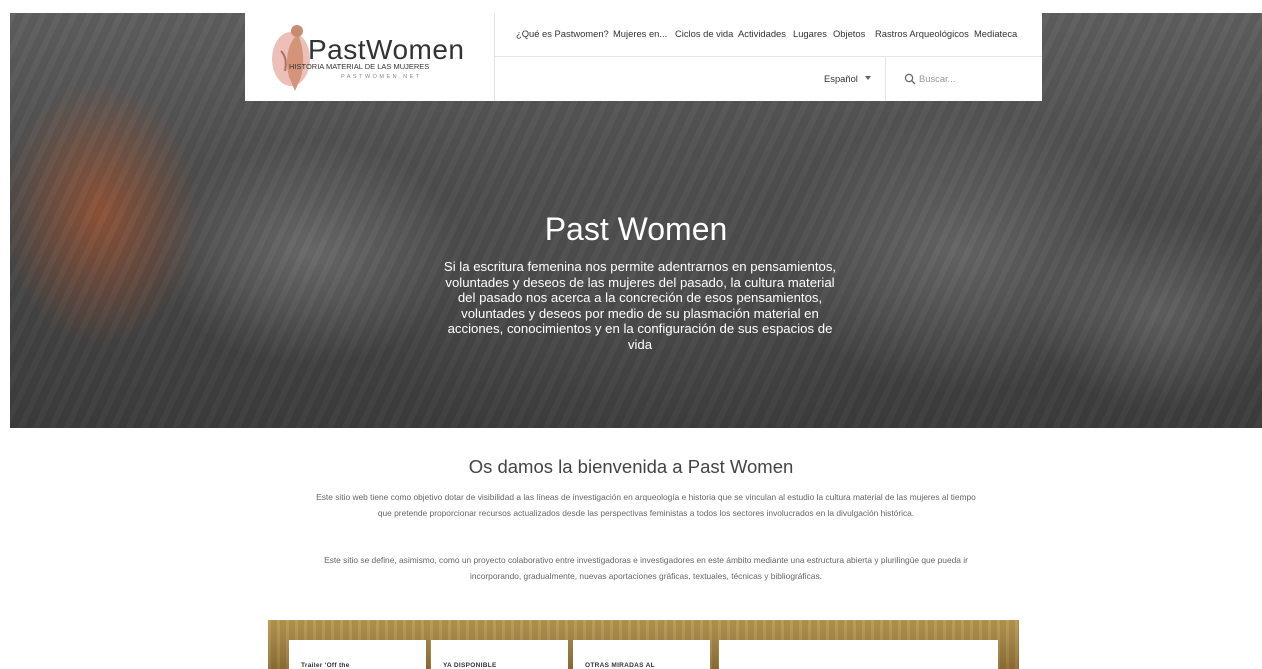 This screenshot has width=1262, height=669. What do you see at coordinates (868, 78) in the screenshot?
I see `chevron-down-icon` at bounding box center [868, 78].